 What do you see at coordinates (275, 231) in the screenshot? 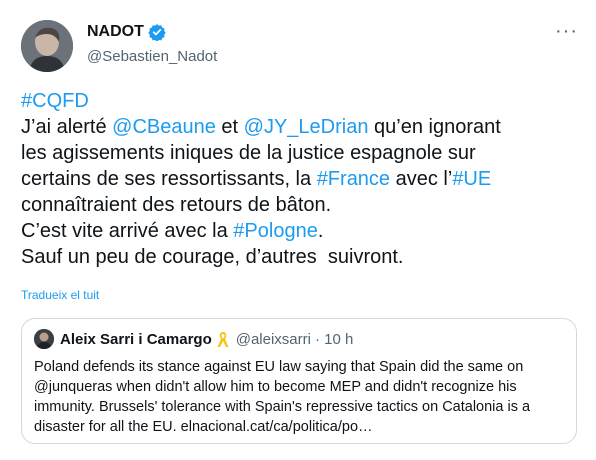
I see `hashtag-link: #Pologne` at bounding box center [275, 231].